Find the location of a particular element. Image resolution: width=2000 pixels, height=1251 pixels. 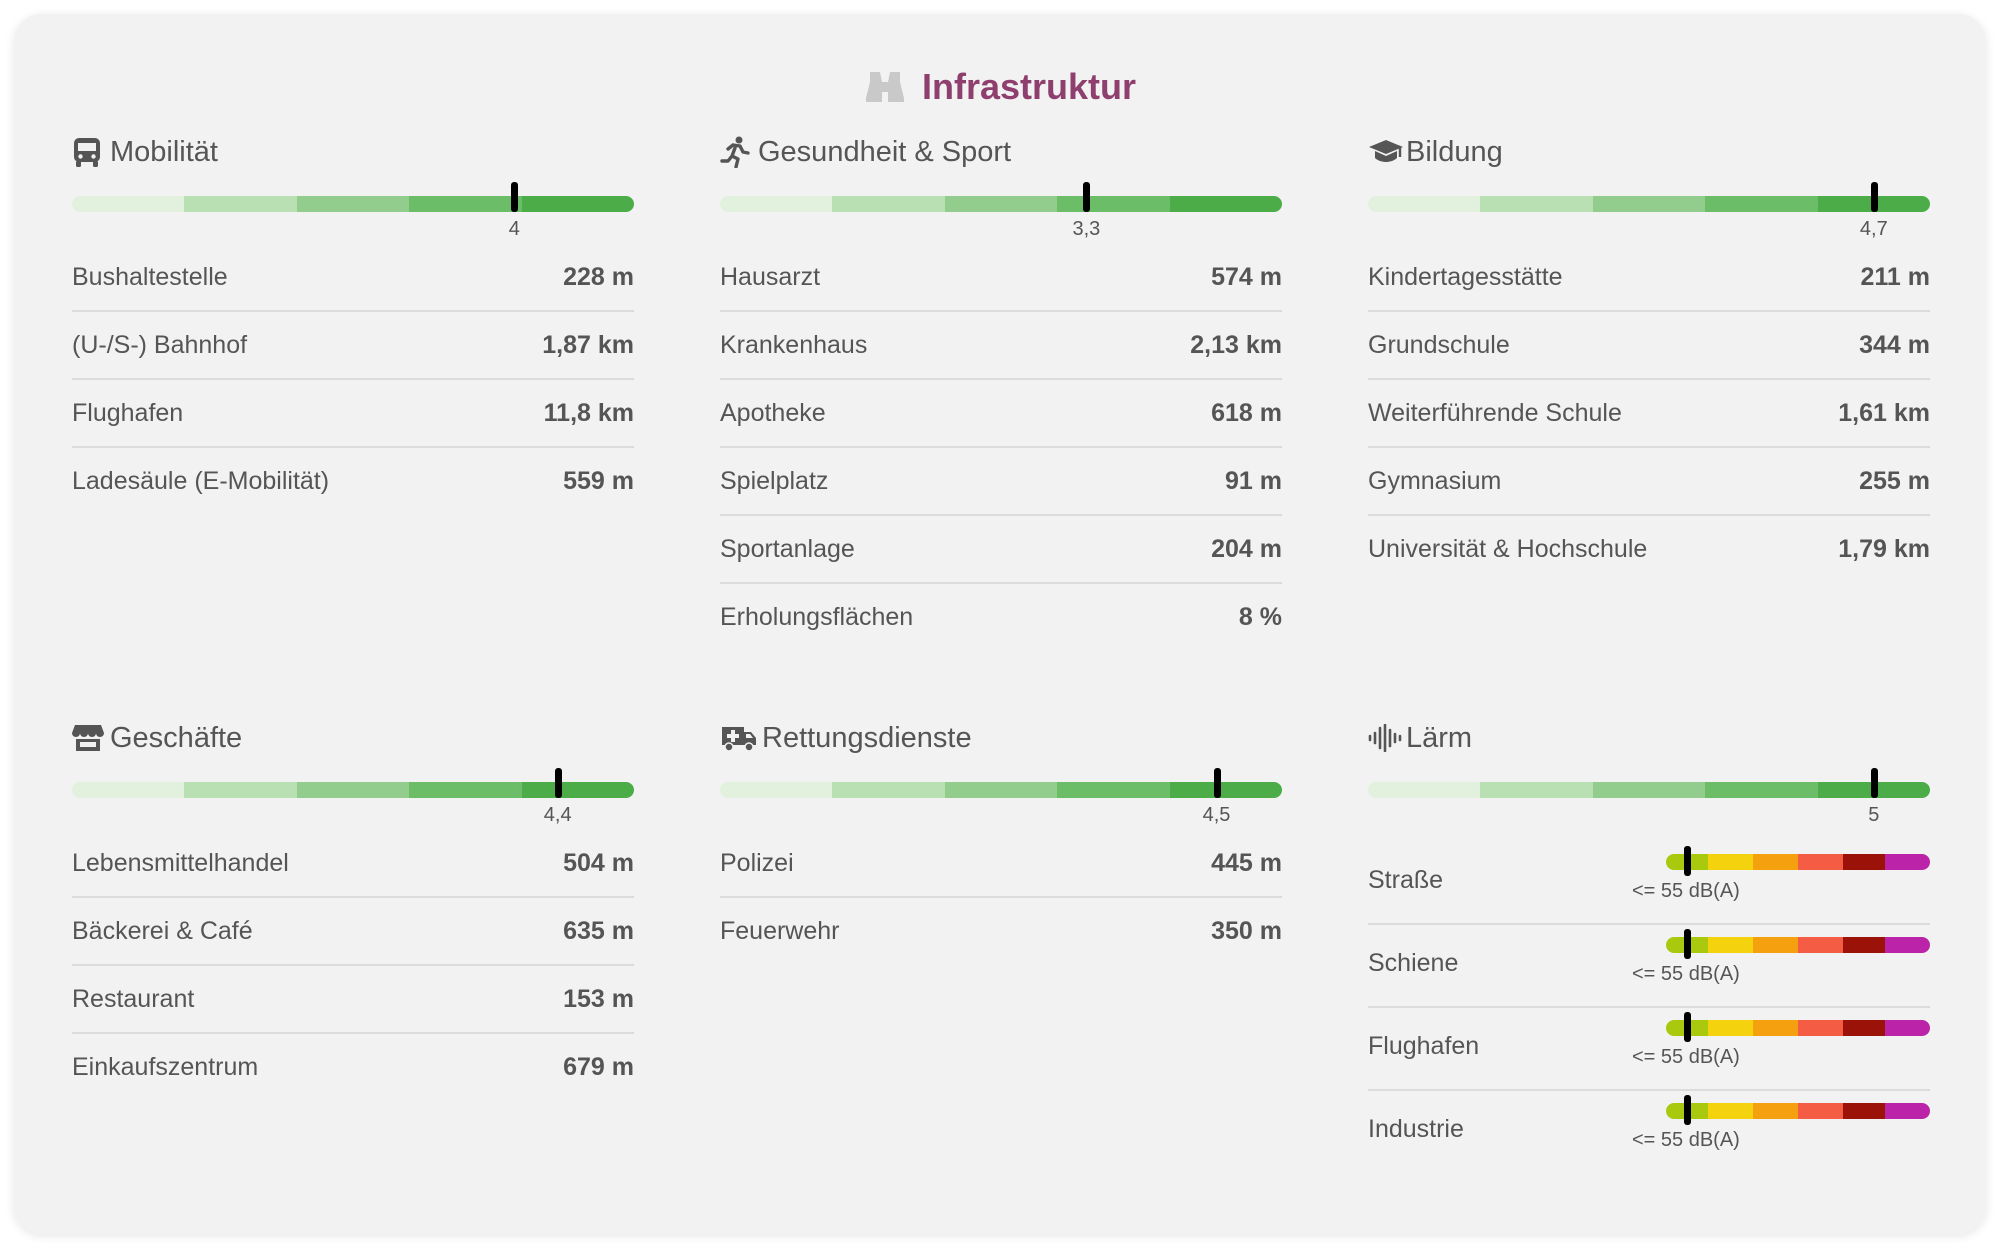

item-label: Apotheke is located at coordinates (773, 412).